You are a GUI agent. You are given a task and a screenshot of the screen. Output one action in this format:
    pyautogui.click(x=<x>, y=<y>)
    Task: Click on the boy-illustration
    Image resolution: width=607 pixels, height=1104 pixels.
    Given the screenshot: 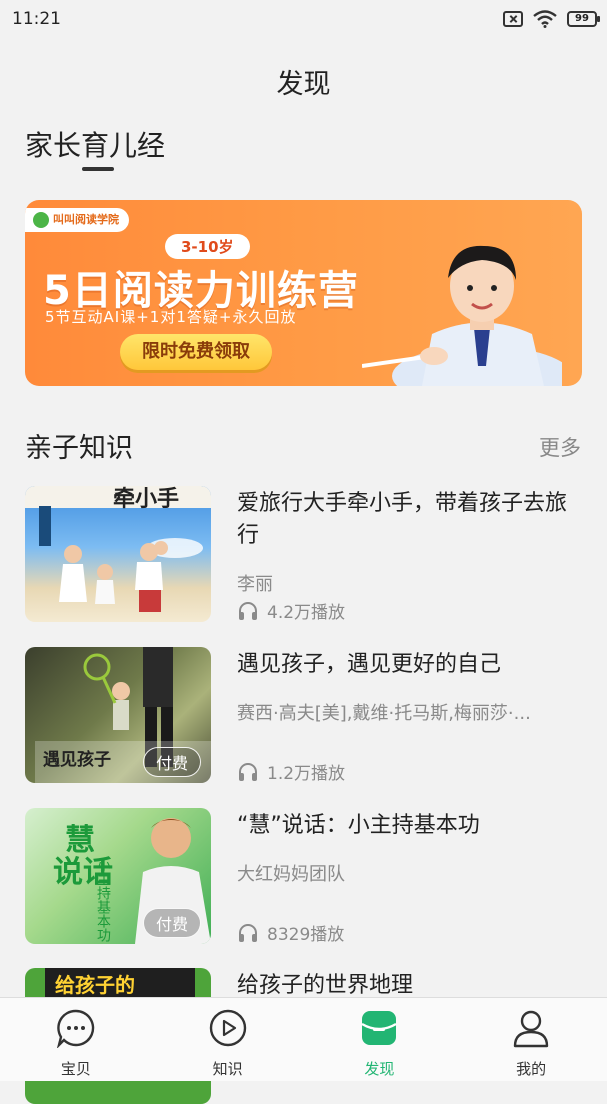 What is the action you would take?
    pyautogui.click(x=462, y=315)
    